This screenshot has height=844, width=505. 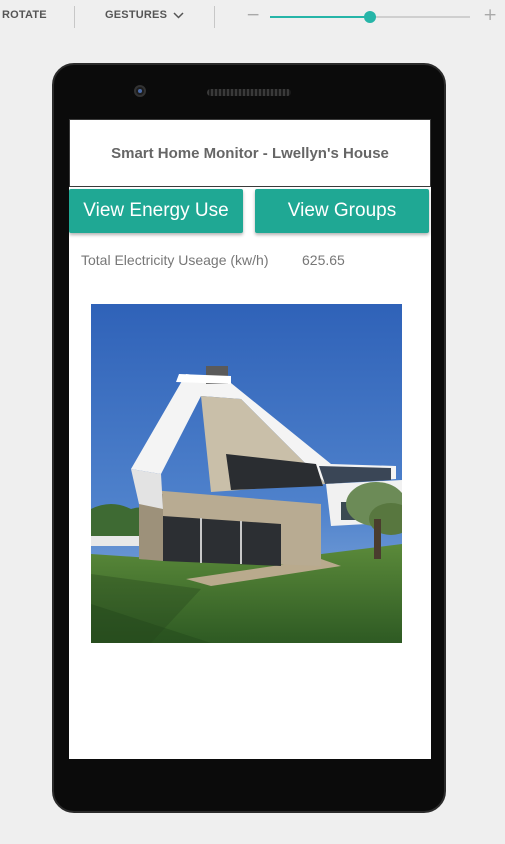 I want to click on electricity-usage-value: 625.65, so click(x=323, y=260).